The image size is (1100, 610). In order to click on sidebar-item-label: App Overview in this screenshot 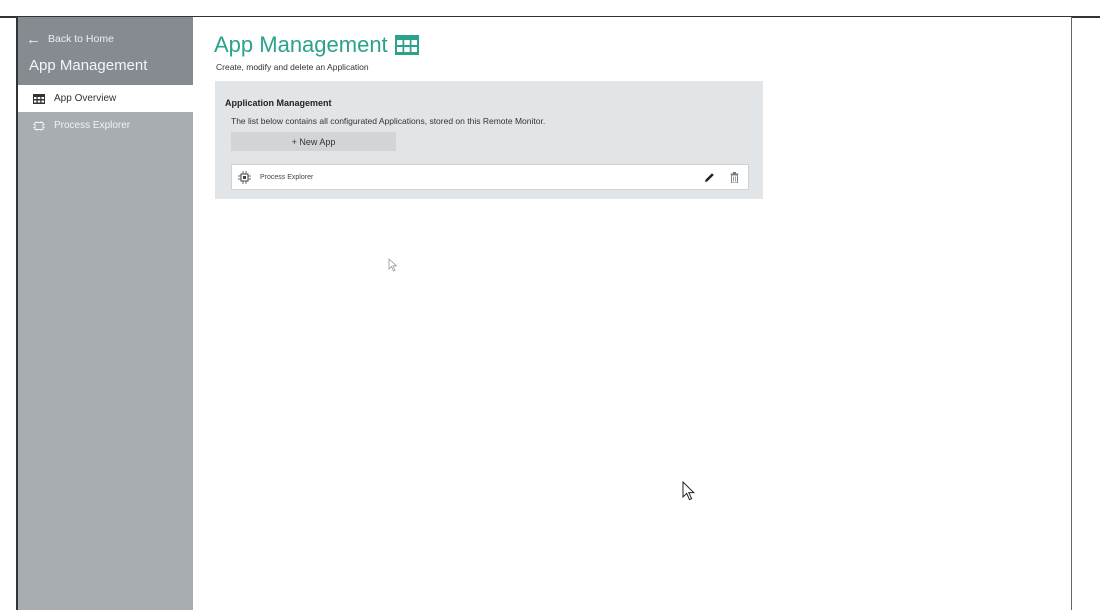, I will do `click(85, 98)`.